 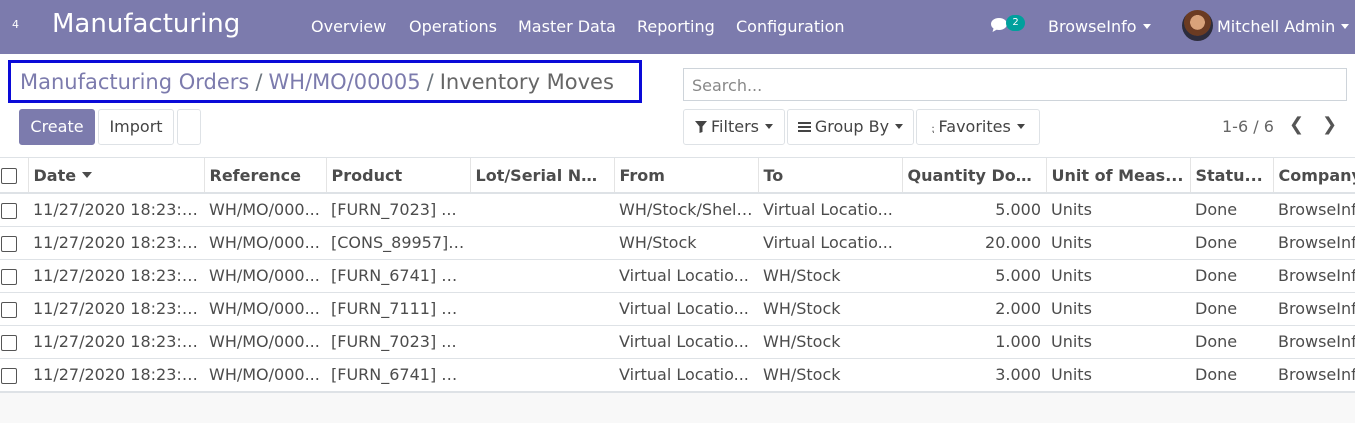 I want to click on pager-previous-icon: ❮, so click(x=1296, y=124).